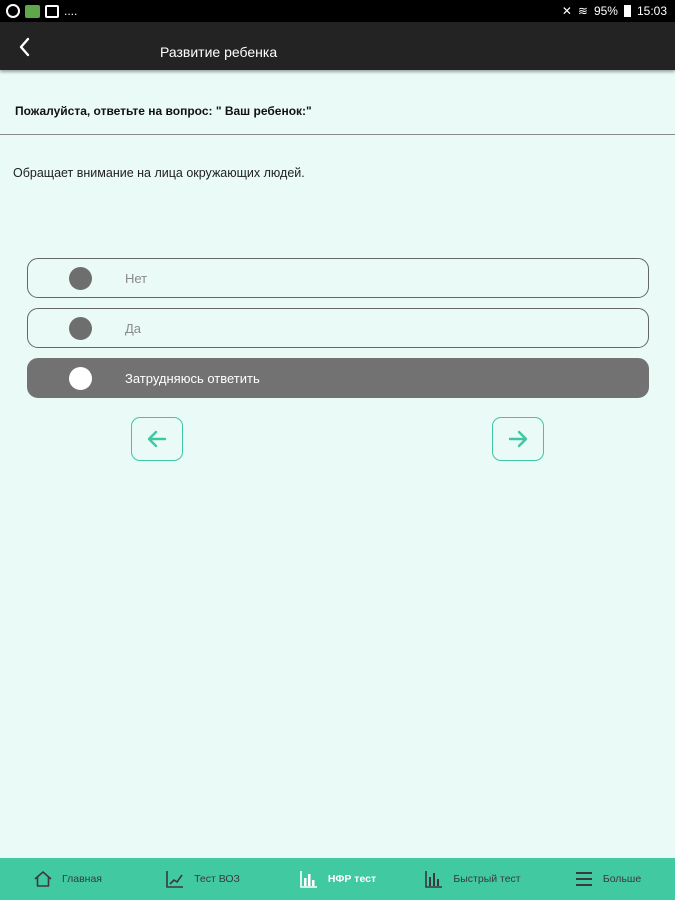  What do you see at coordinates (175, 879) in the screenshot?
I see `chart-icon` at bounding box center [175, 879].